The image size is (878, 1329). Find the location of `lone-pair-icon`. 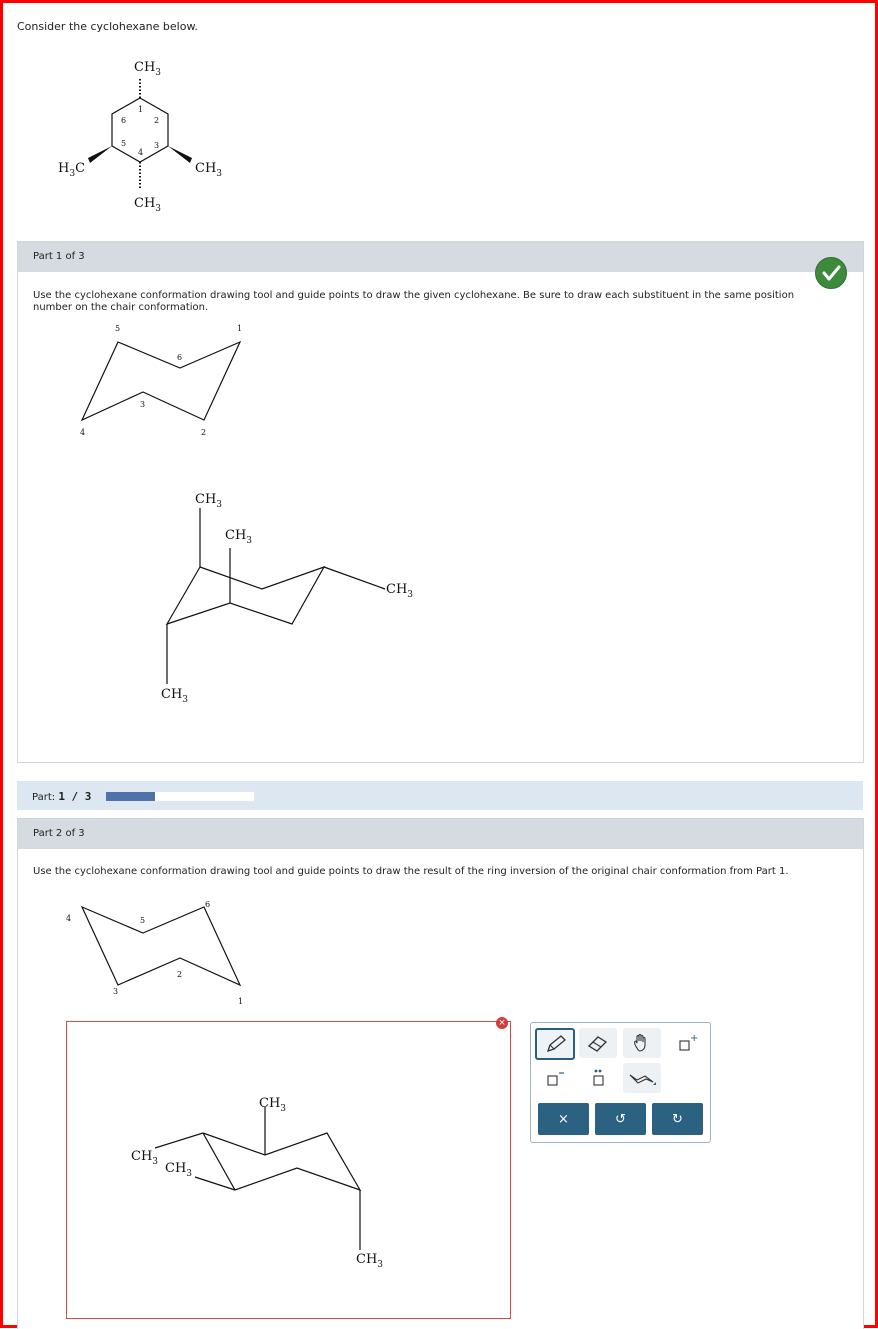

lone-pair-icon is located at coordinates (598, 1078).